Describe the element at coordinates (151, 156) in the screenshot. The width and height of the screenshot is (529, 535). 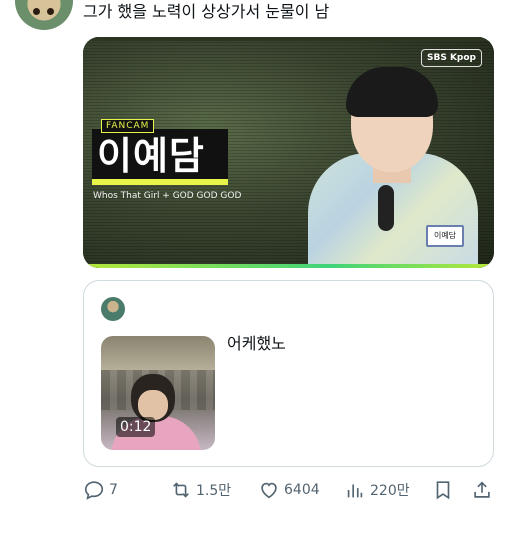
I see `performer-name: 이예담` at that location.